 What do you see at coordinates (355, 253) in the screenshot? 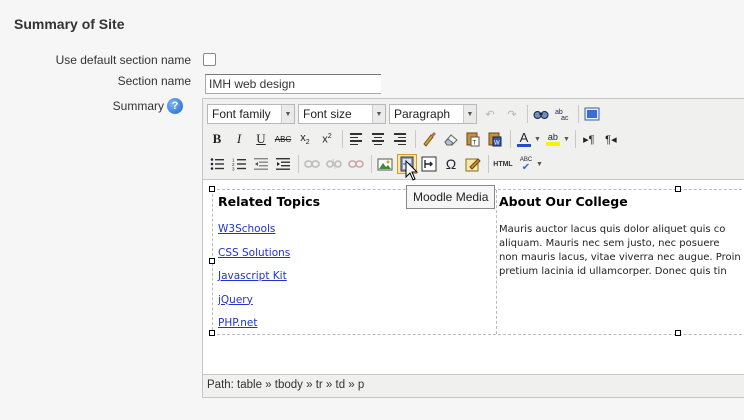
I see `link-css-solutions: CSS Solutions` at bounding box center [355, 253].